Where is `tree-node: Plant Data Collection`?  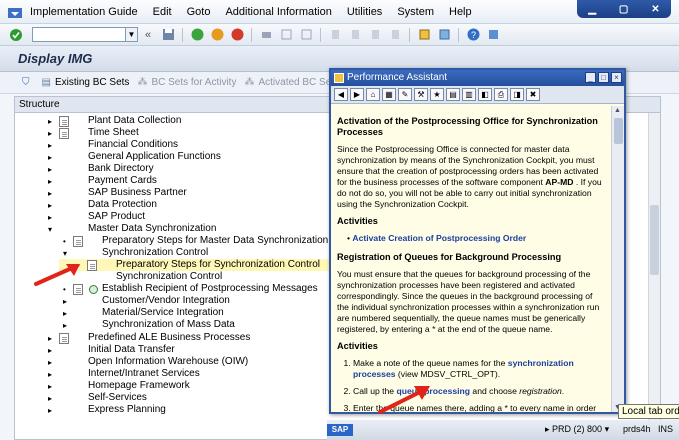 tree-node: Plant Data Collection is located at coordinates (134, 121).